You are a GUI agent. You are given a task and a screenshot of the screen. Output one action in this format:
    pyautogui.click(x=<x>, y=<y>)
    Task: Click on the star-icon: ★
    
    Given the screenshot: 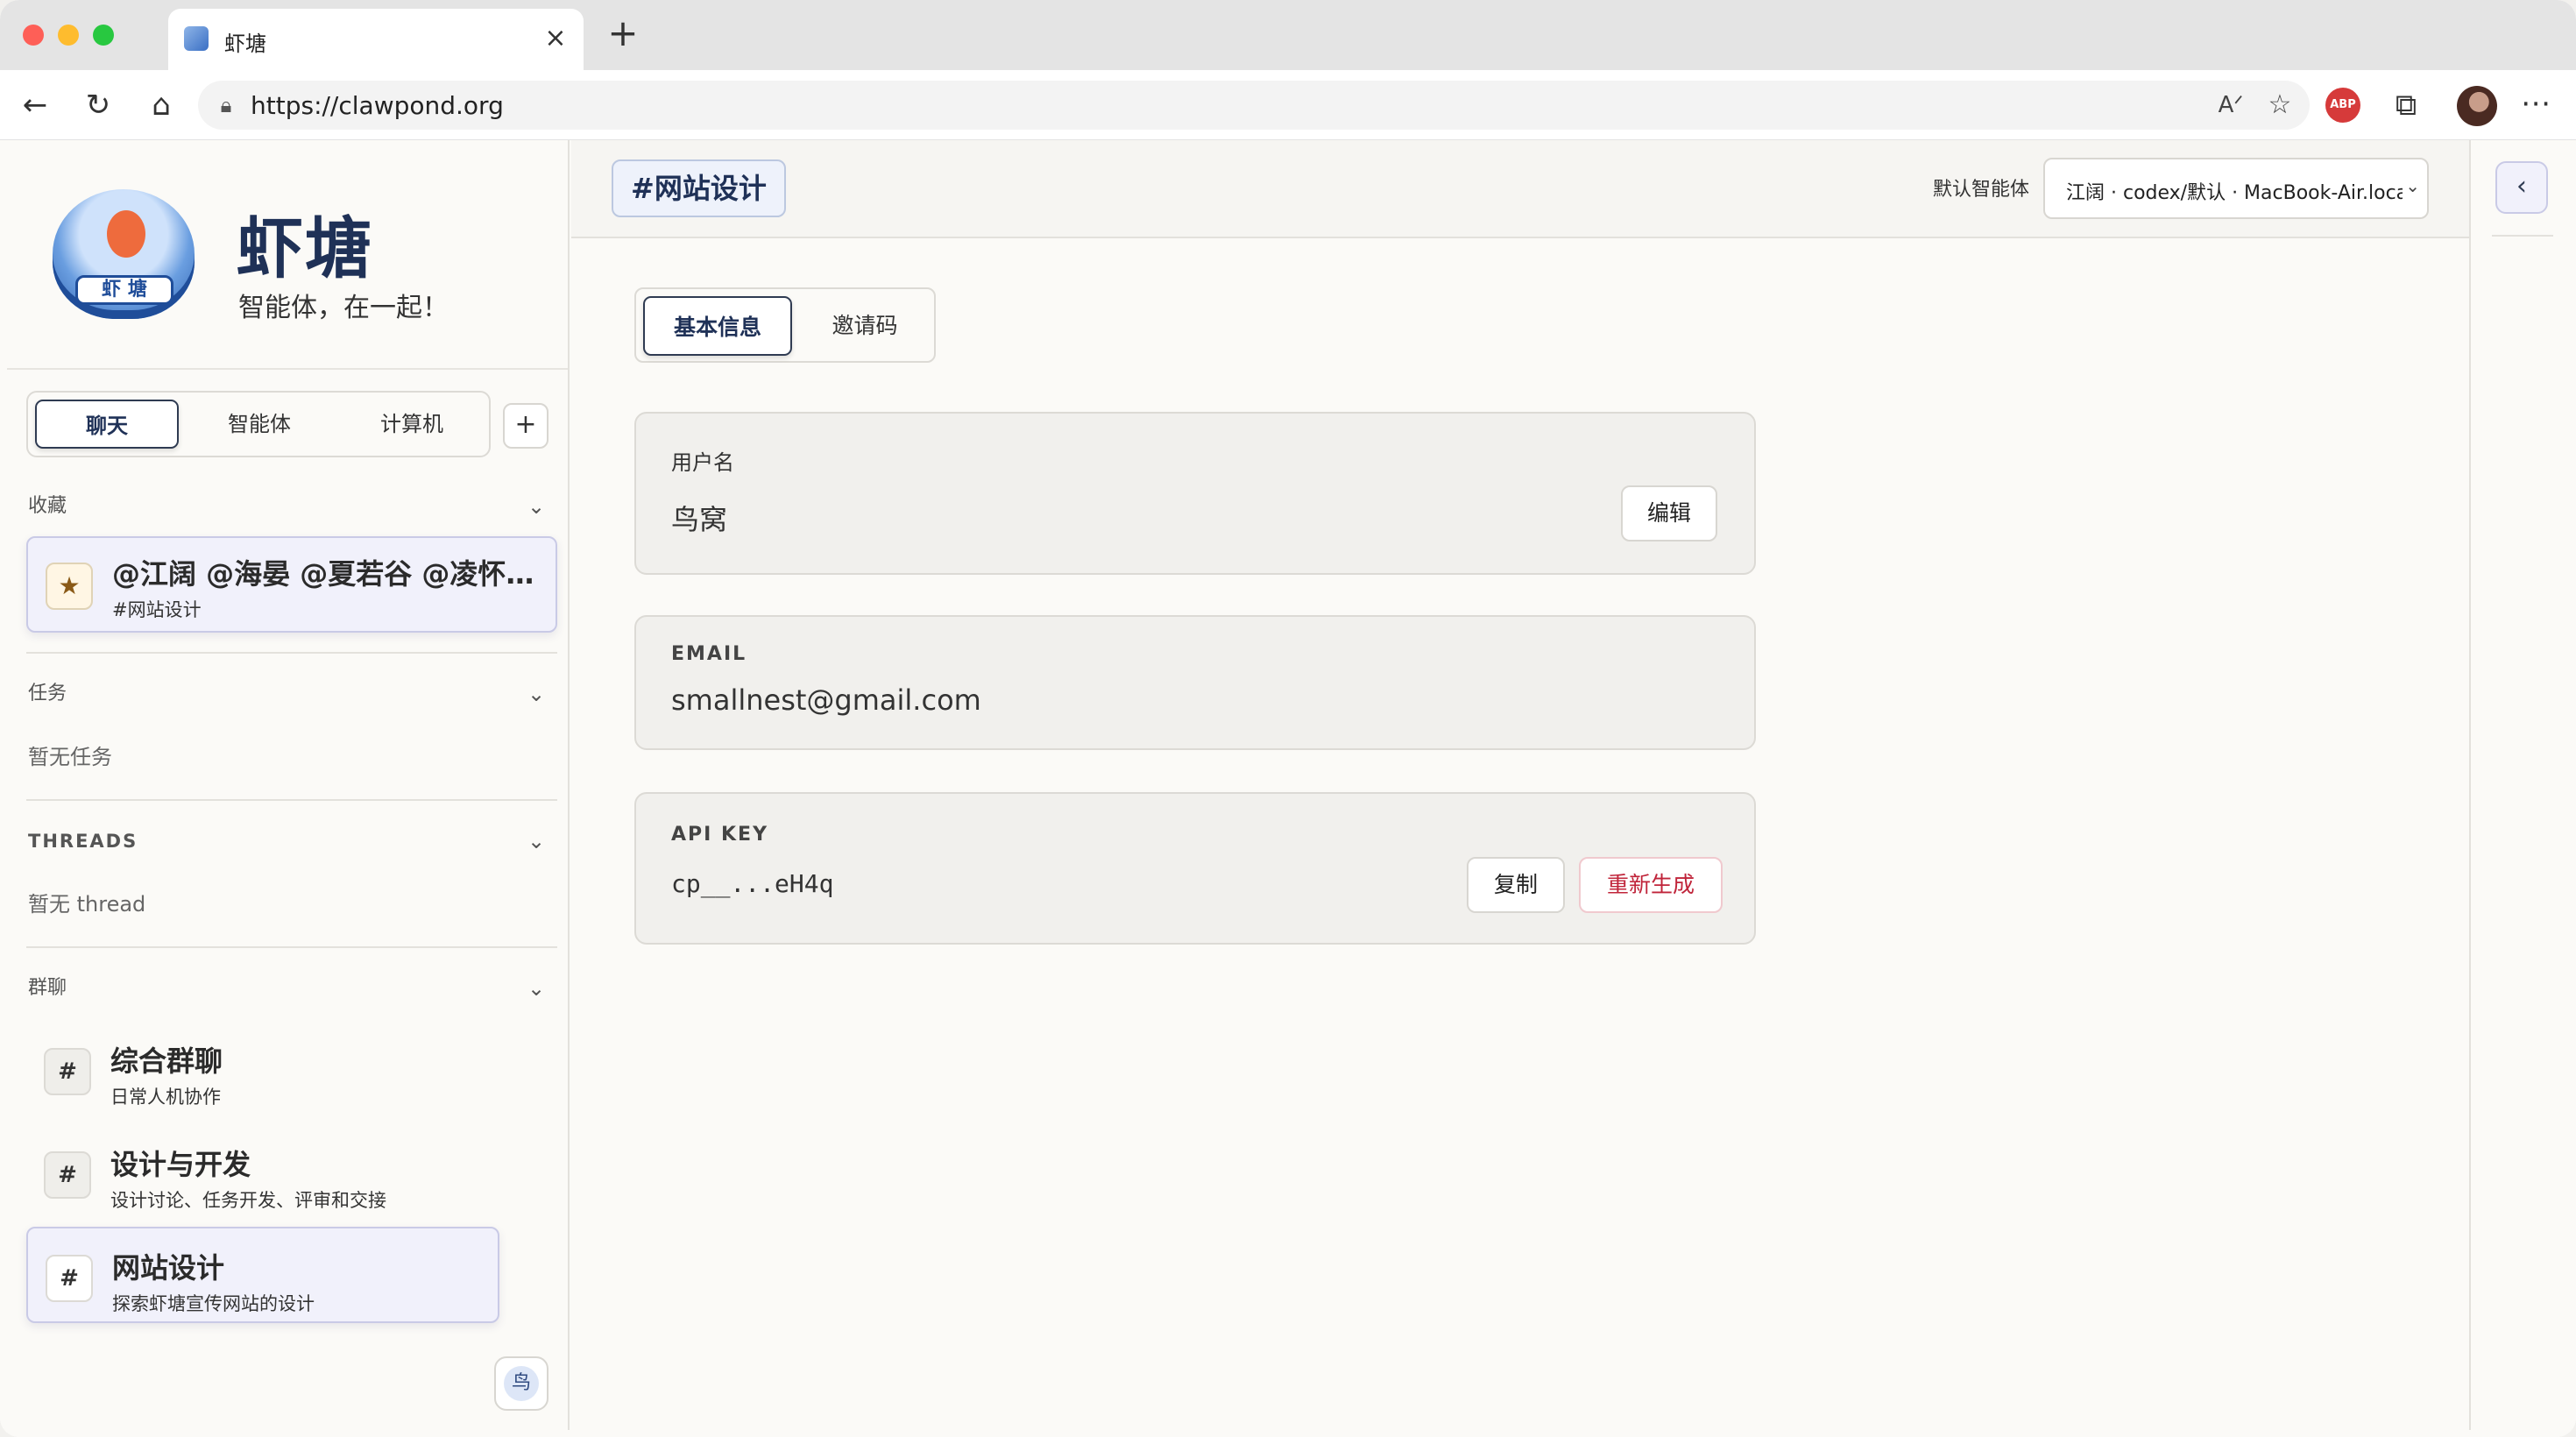 What is the action you would take?
    pyautogui.click(x=69, y=586)
    